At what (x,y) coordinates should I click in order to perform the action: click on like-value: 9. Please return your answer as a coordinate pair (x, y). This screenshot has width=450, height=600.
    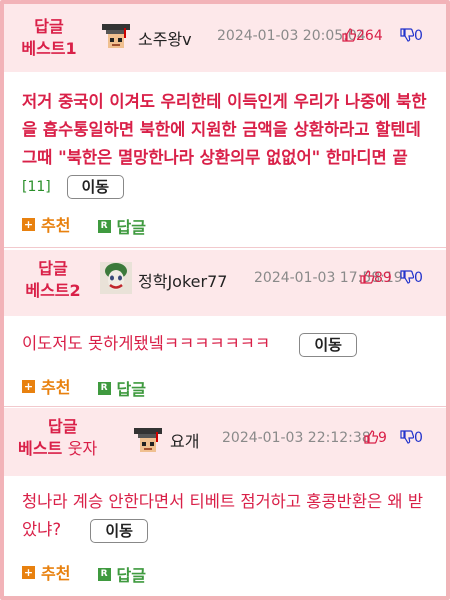
    Looking at the image, I should click on (382, 438).